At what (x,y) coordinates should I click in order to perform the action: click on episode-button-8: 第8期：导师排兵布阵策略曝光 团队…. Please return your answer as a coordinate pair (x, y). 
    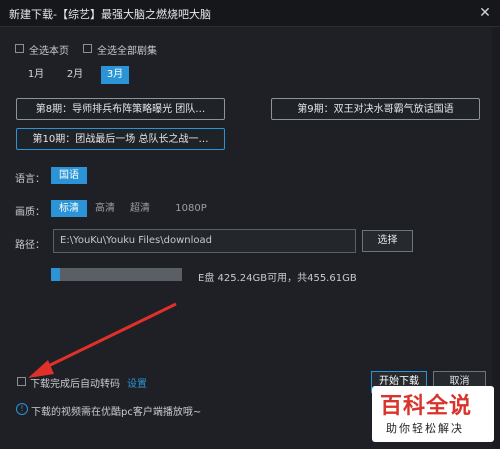
    Looking at the image, I should click on (120, 109).